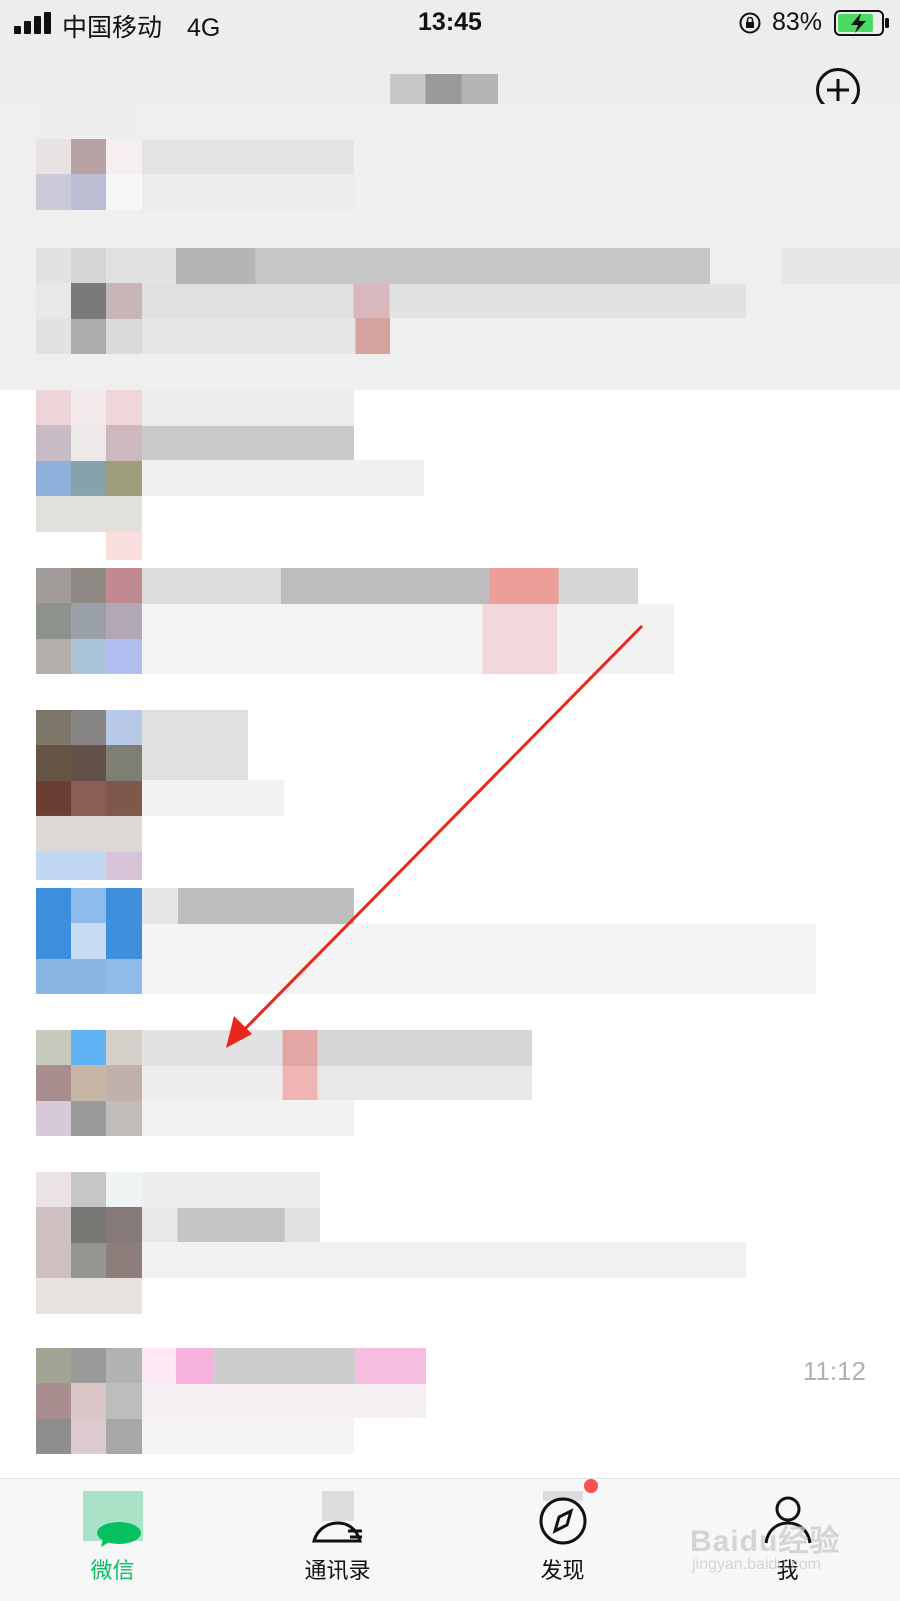 This screenshot has width=900, height=1601. I want to click on contacts-icon, so click(336, 1517).